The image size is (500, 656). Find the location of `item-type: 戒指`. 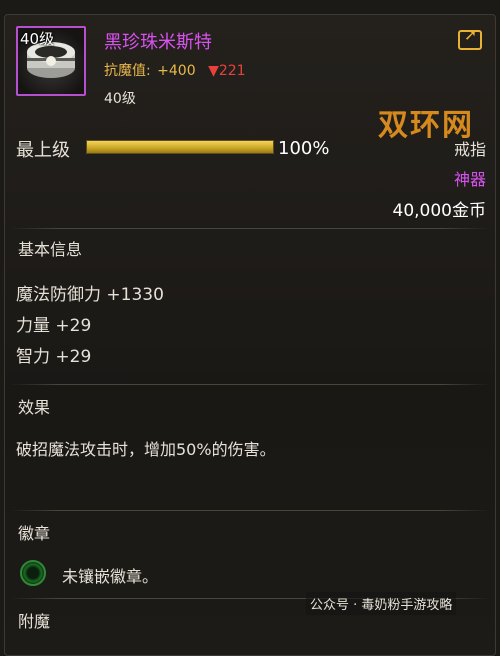

item-type: 戒指 is located at coordinates (469, 149).